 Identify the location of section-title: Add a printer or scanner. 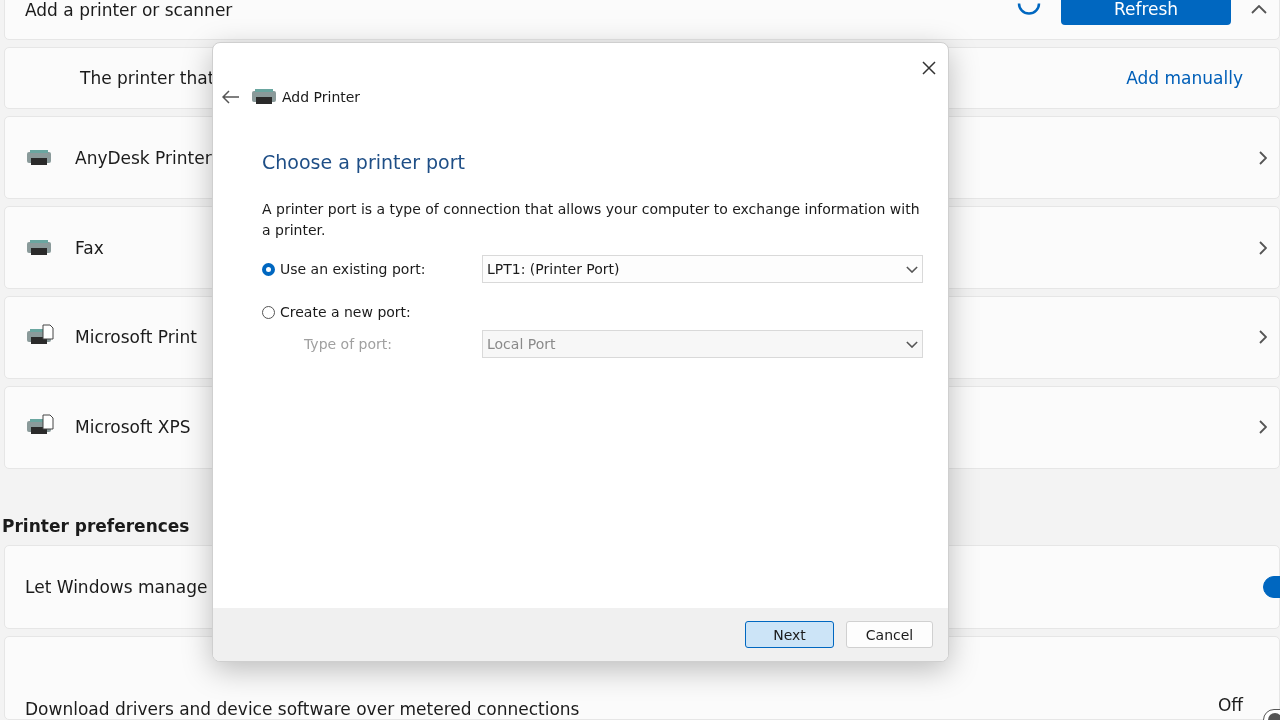
(129, 10).